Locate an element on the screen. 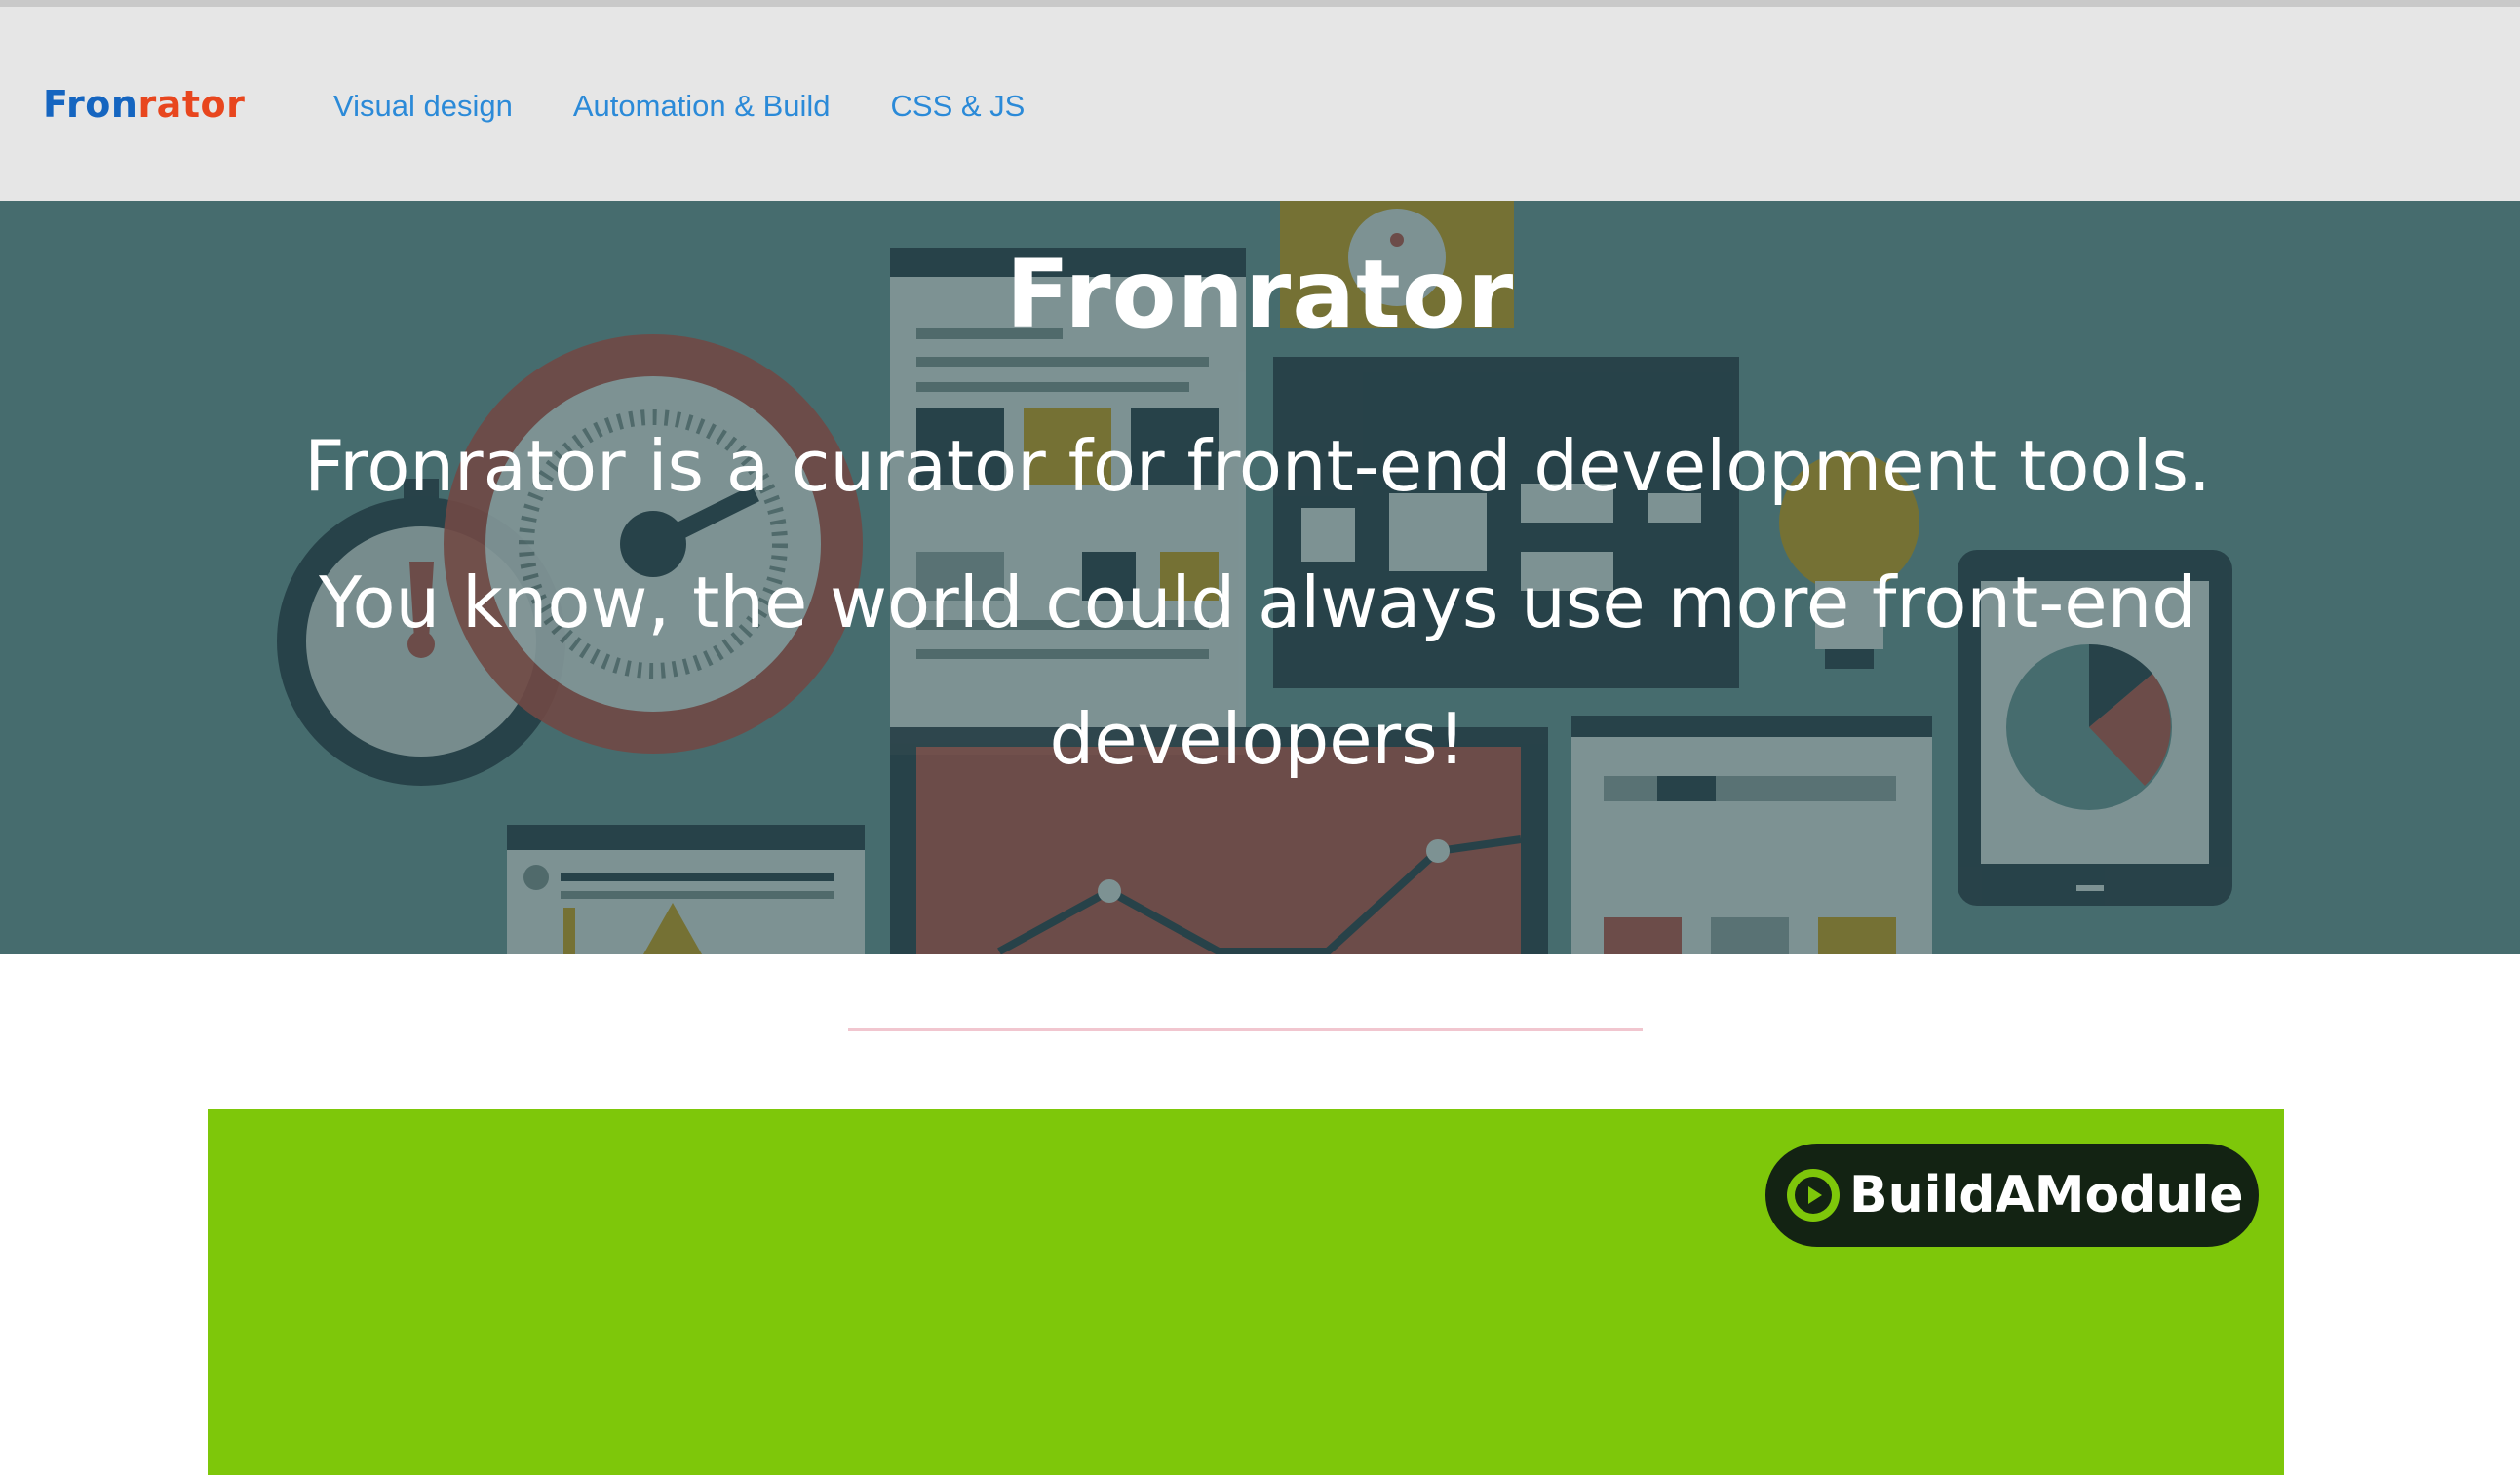  section-divider is located at coordinates (1245, 1029).